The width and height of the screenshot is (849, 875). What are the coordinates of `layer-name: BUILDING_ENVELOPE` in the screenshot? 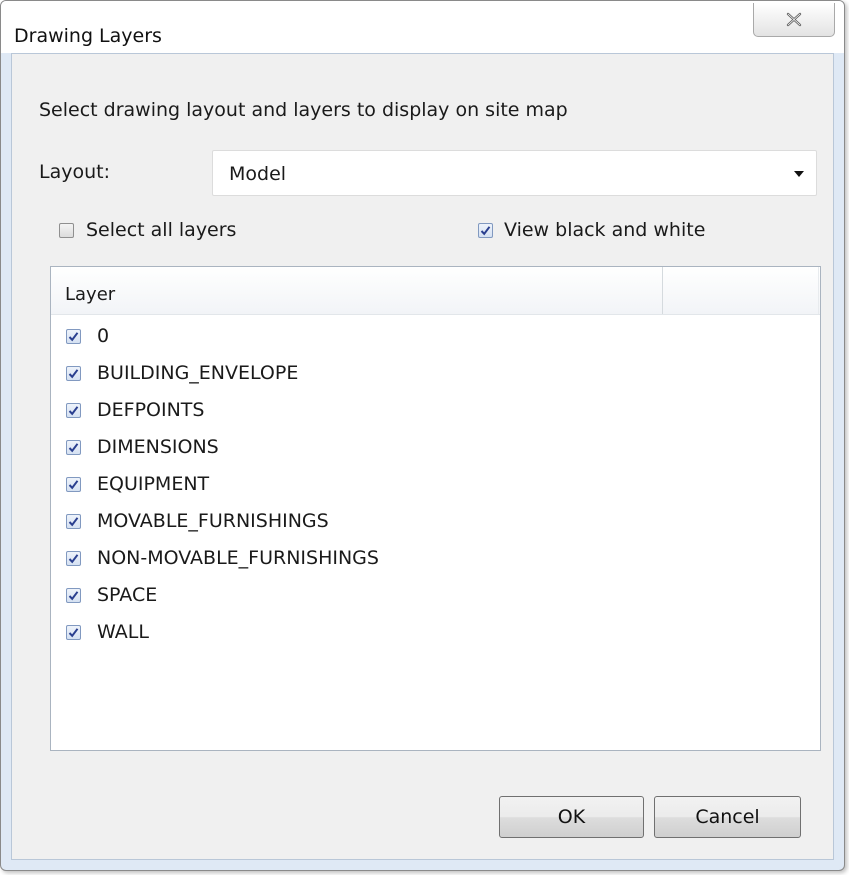 It's located at (198, 373).